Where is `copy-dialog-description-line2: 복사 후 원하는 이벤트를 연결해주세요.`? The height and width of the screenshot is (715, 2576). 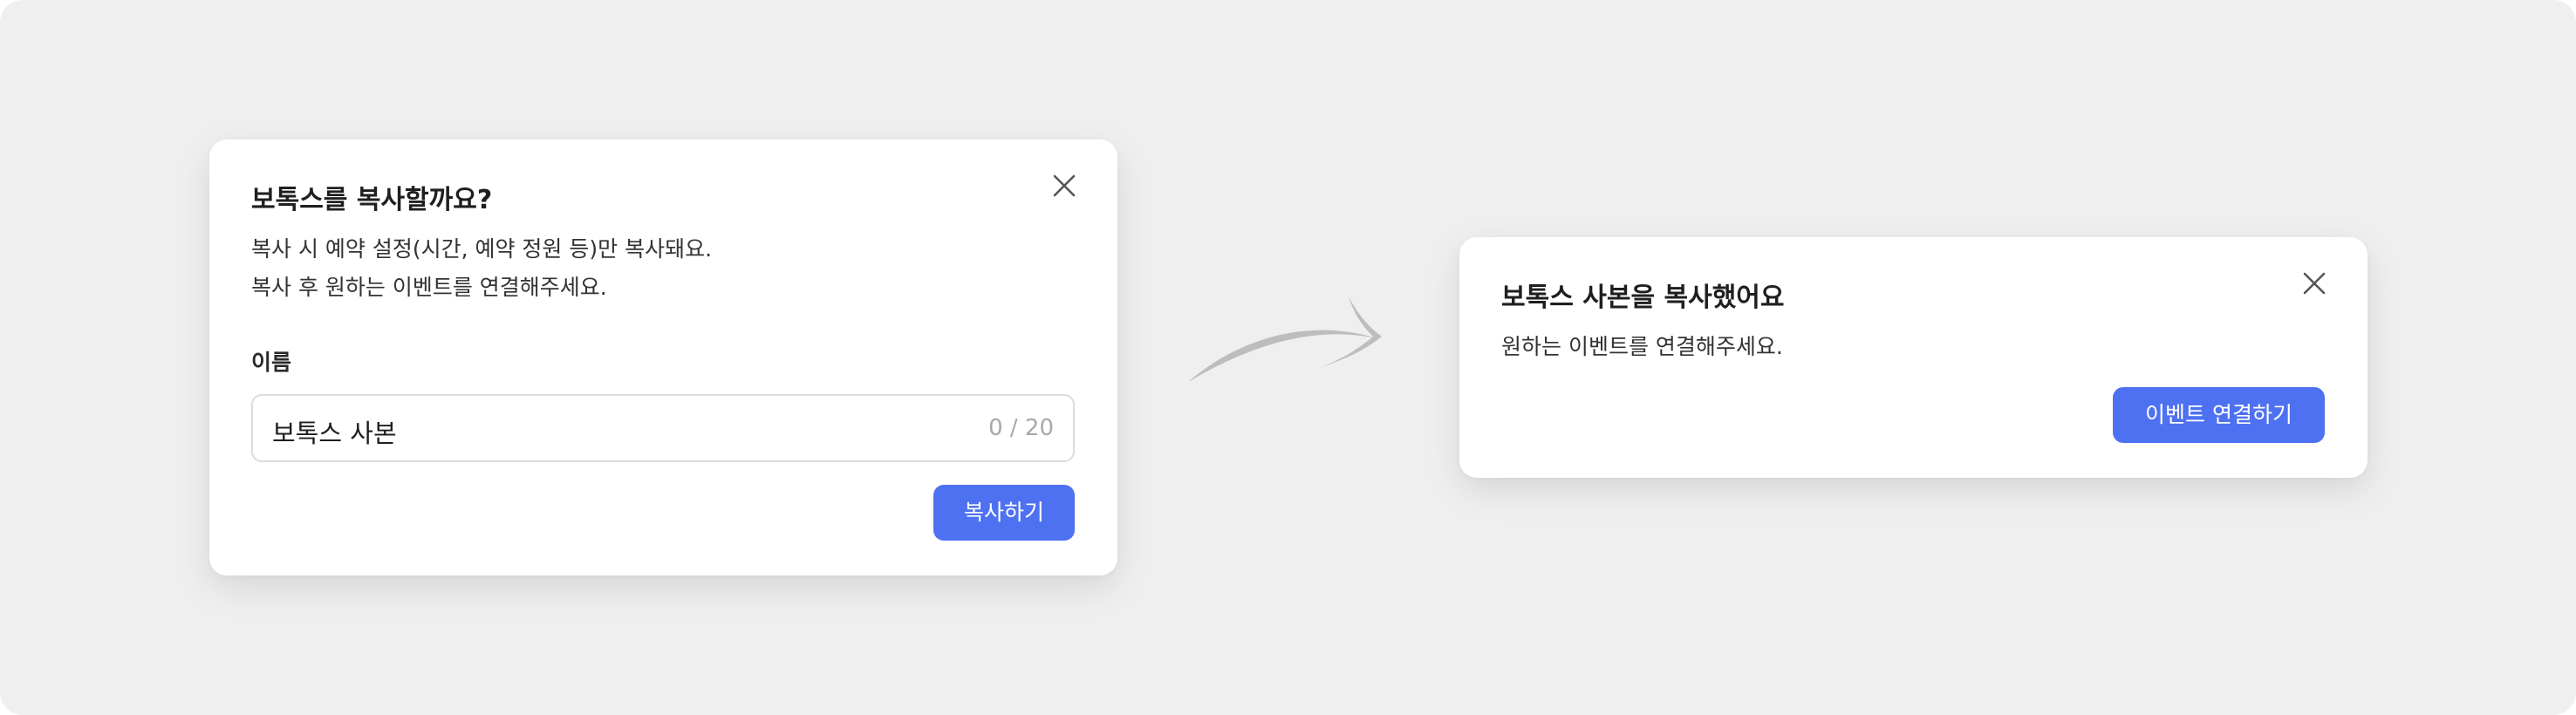
copy-dialog-description-line2: 복사 후 원하는 이벤트를 연결해주세요. is located at coordinates (429, 287).